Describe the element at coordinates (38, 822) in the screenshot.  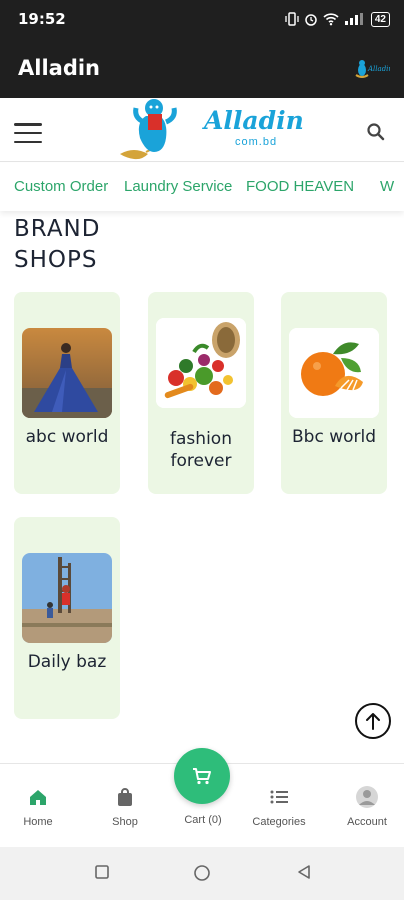
I see `nav-home-label: Home` at that location.